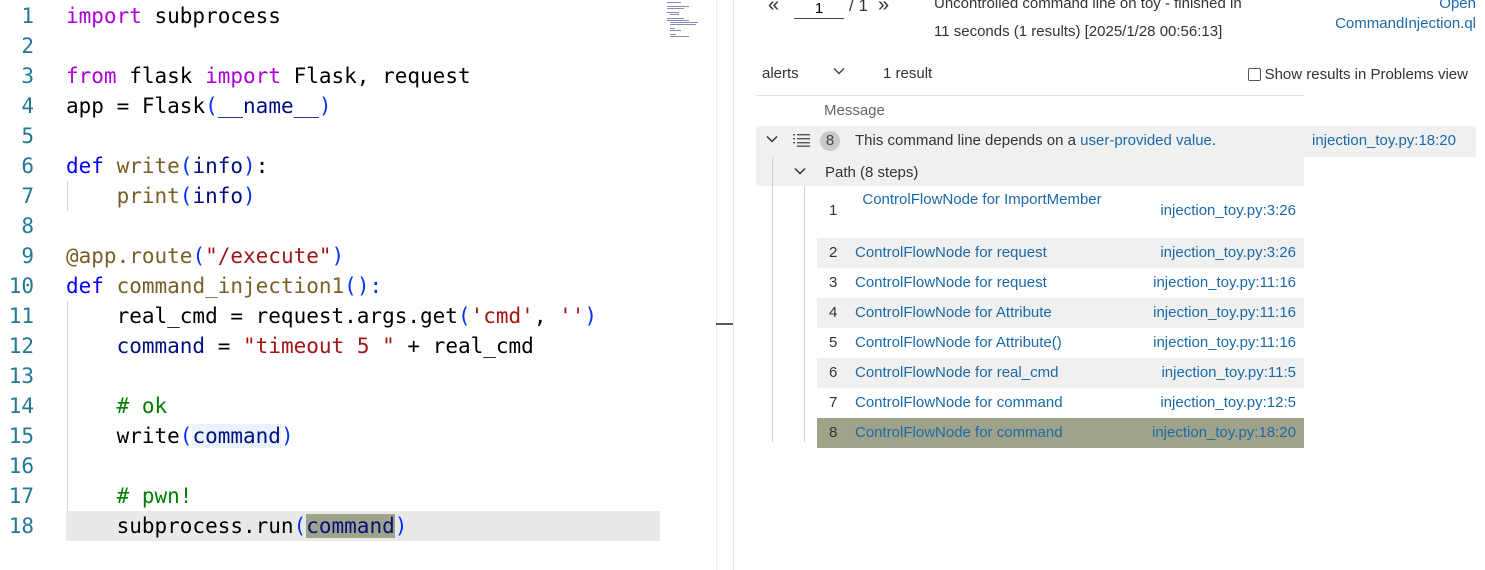  I want to click on code-token: command, so click(236, 436).